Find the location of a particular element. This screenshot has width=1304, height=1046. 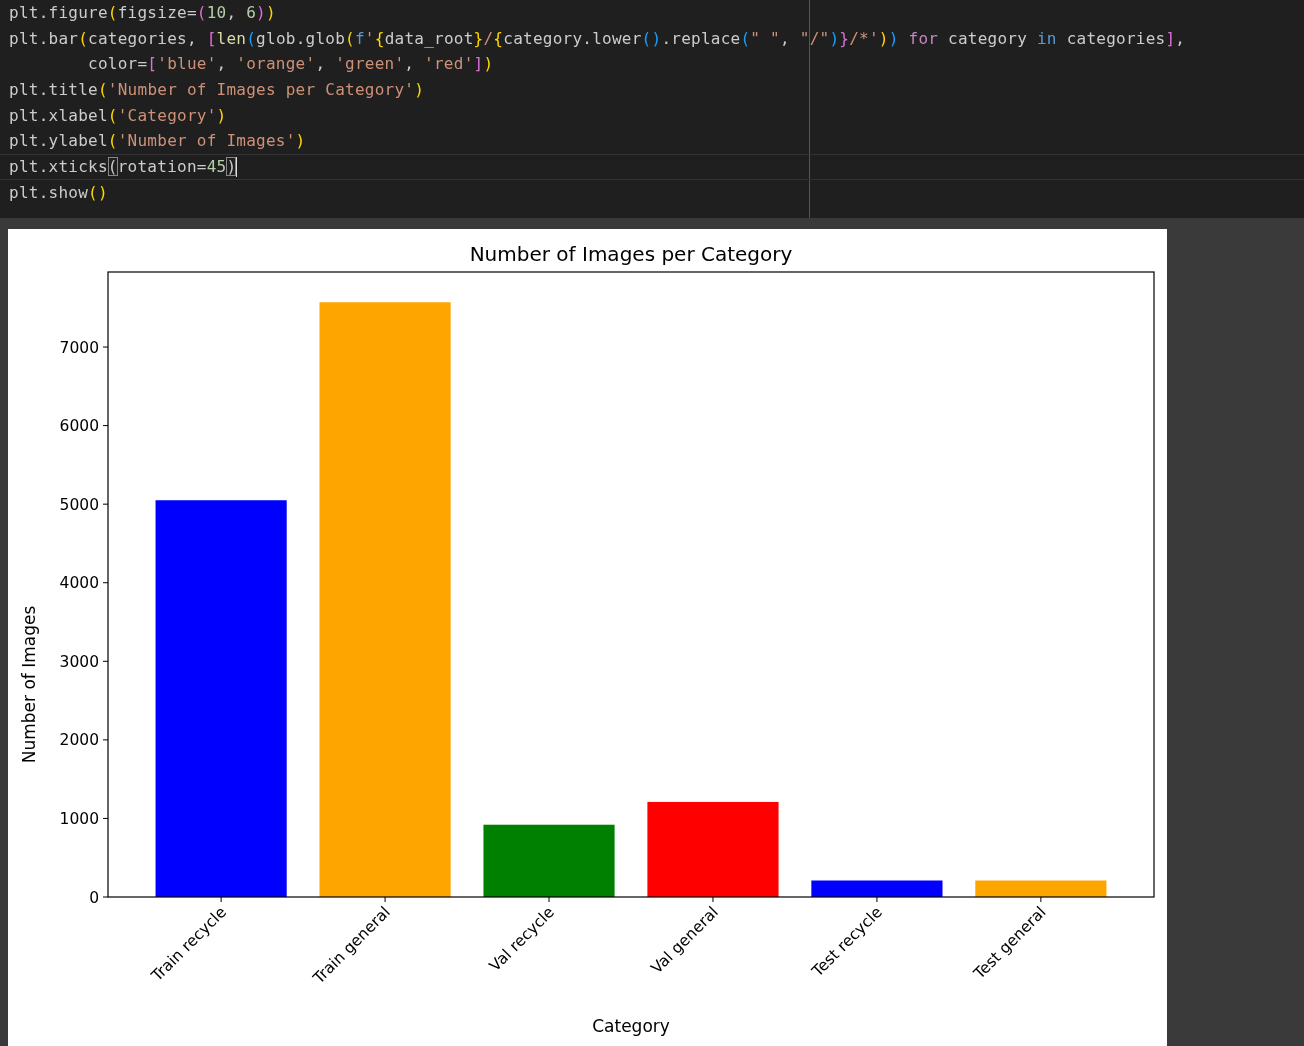

y-tick-label: 5000 is located at coordinates (79, 504).